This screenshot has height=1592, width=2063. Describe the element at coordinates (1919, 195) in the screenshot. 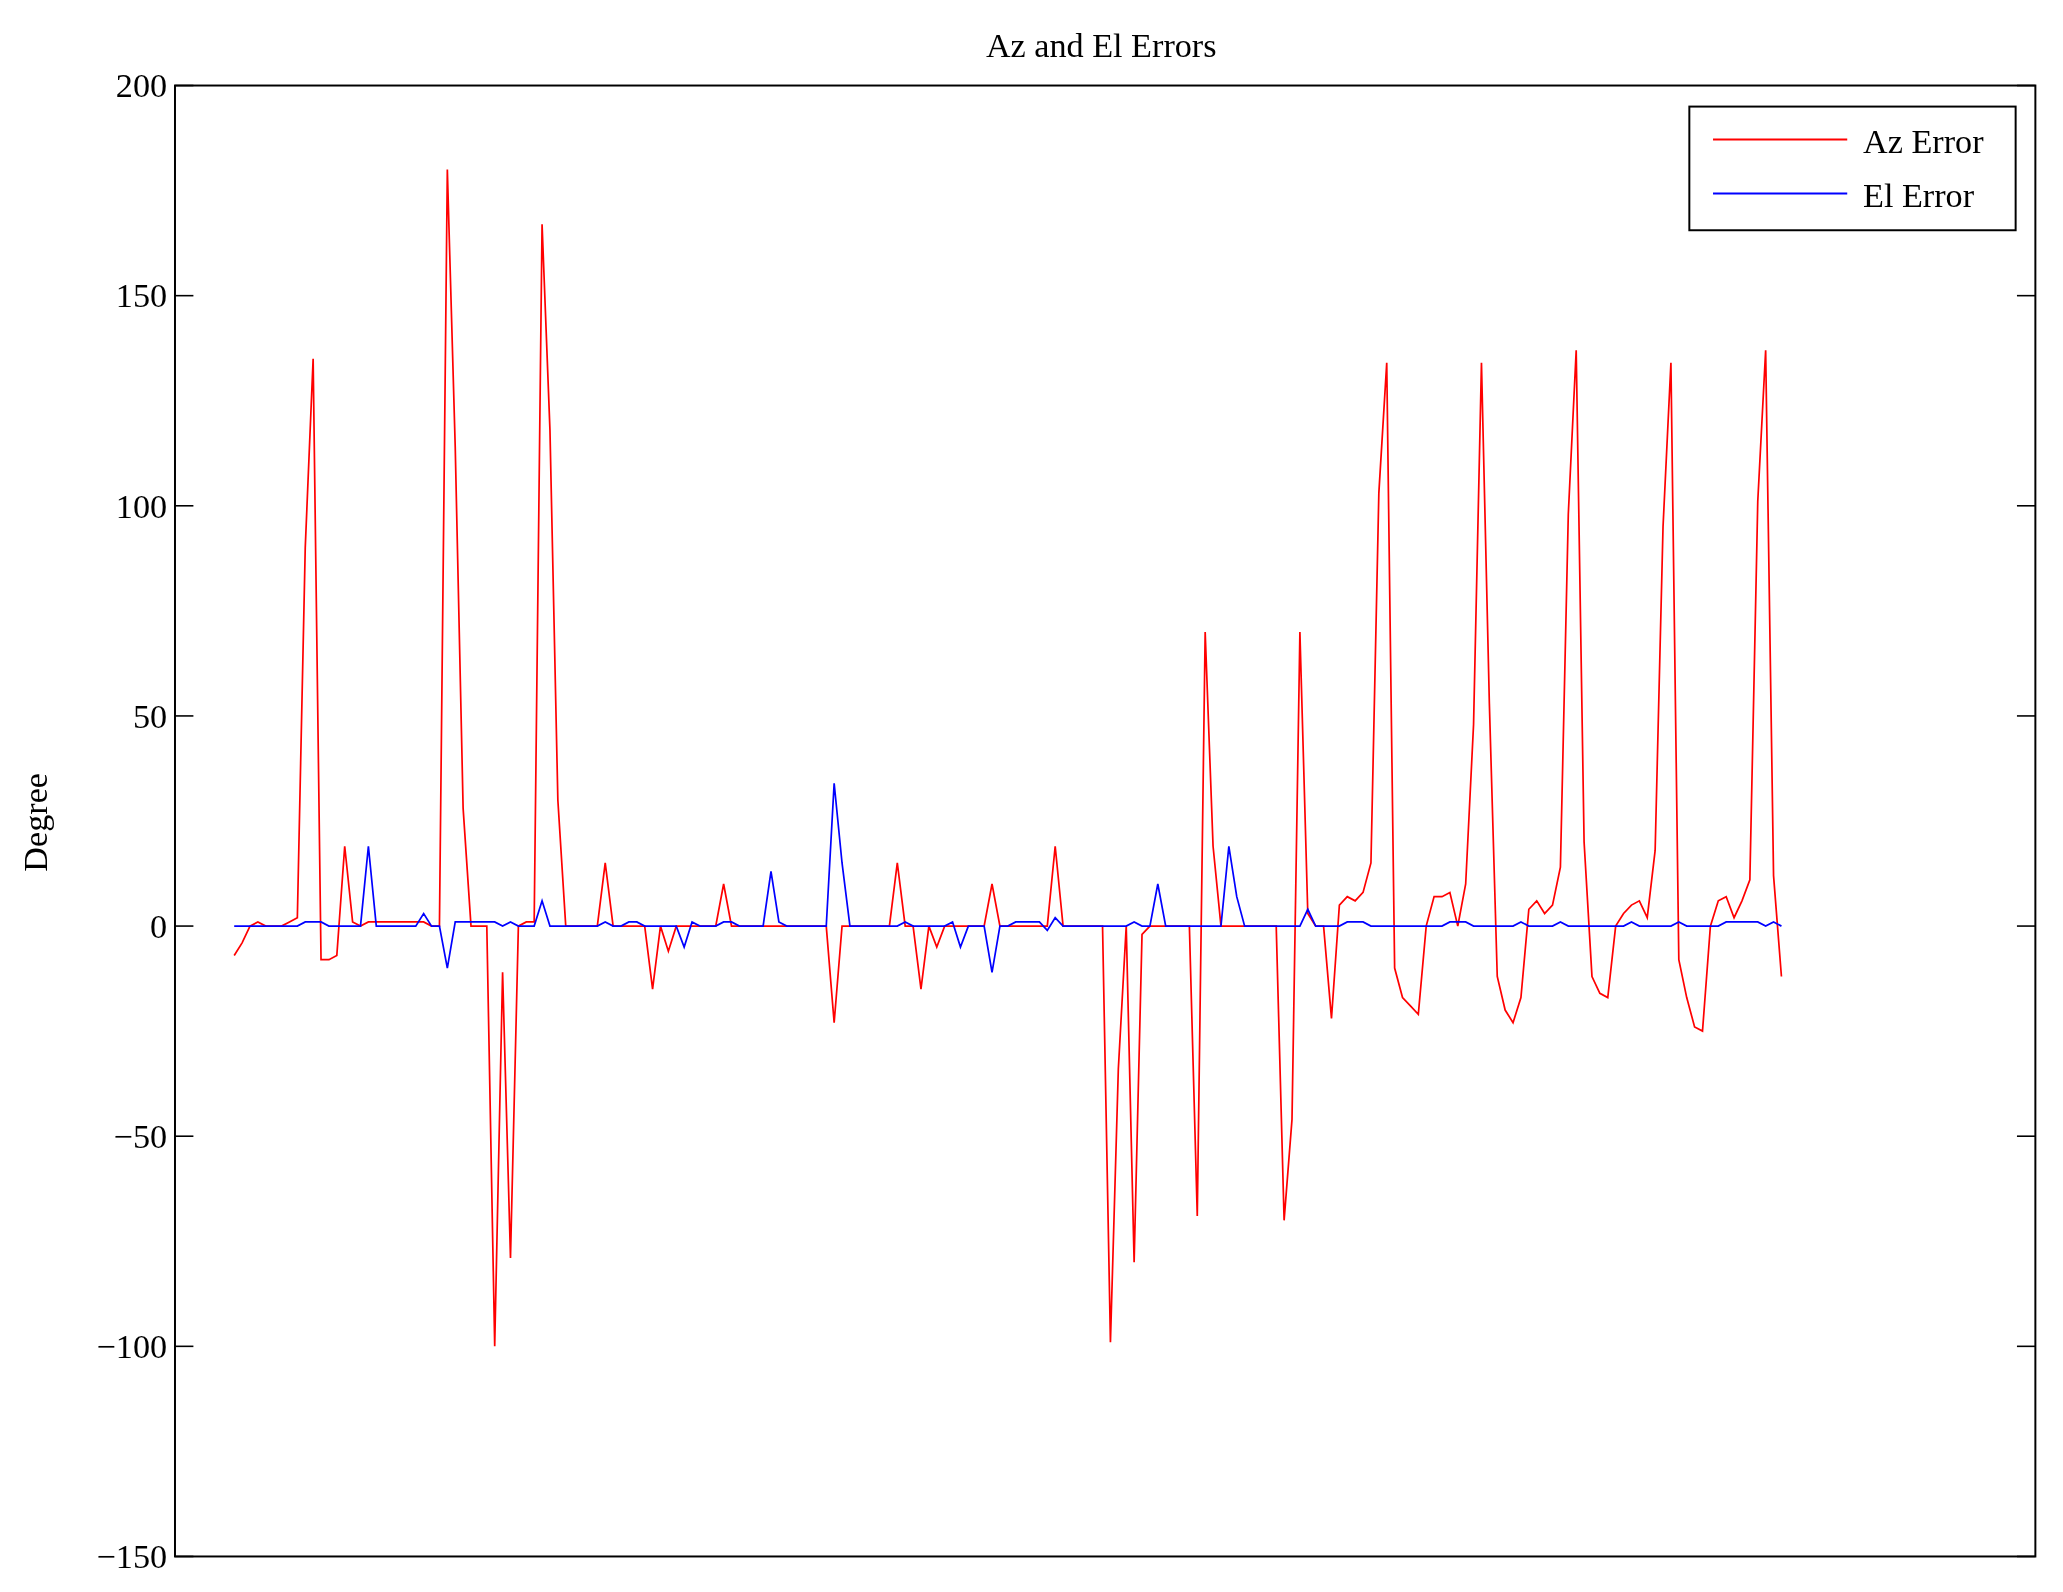

I see `legend-label: El Error` at that location.